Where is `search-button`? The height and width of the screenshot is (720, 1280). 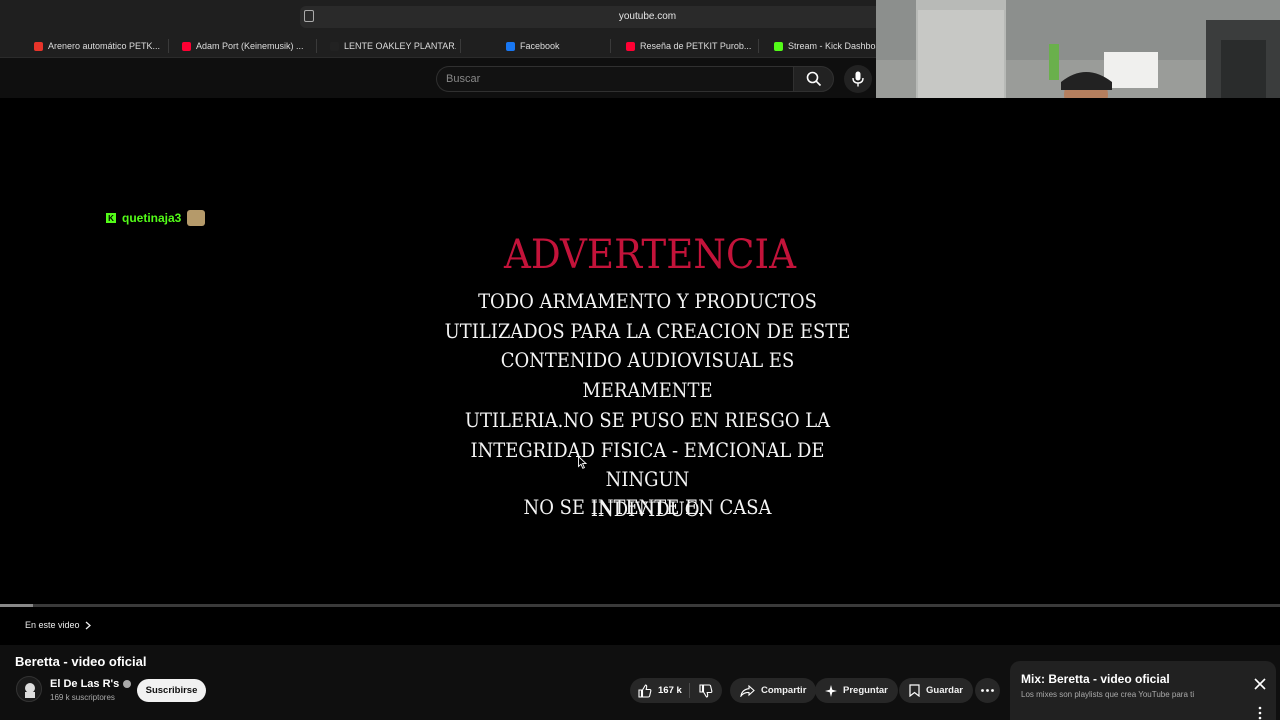
search-button is located at coordinates (813, 79).